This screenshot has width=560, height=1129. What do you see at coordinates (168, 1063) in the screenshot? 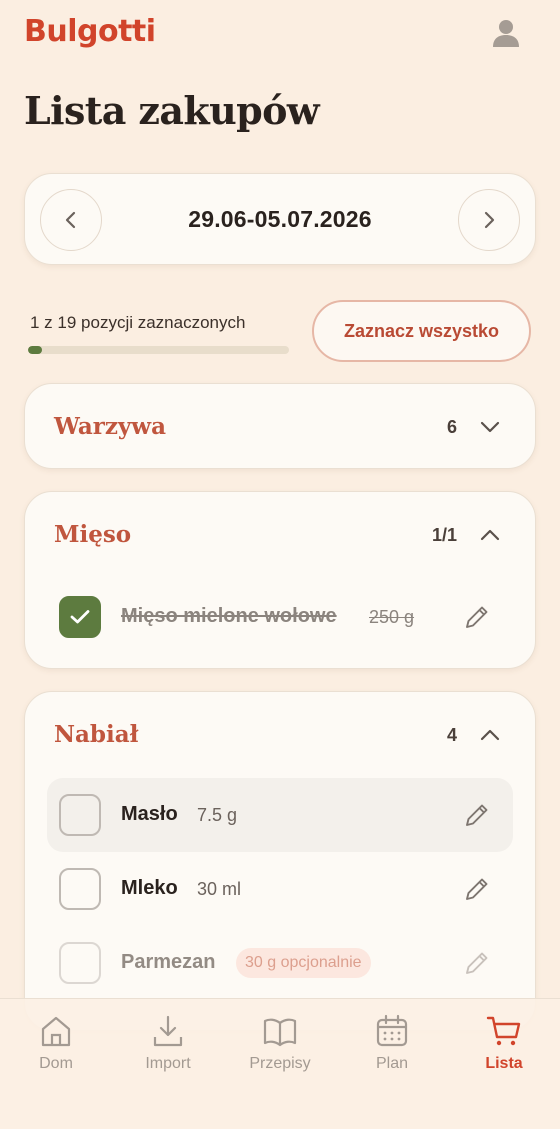
I see `nav-label: Import` at bounding box center [168, 1063].